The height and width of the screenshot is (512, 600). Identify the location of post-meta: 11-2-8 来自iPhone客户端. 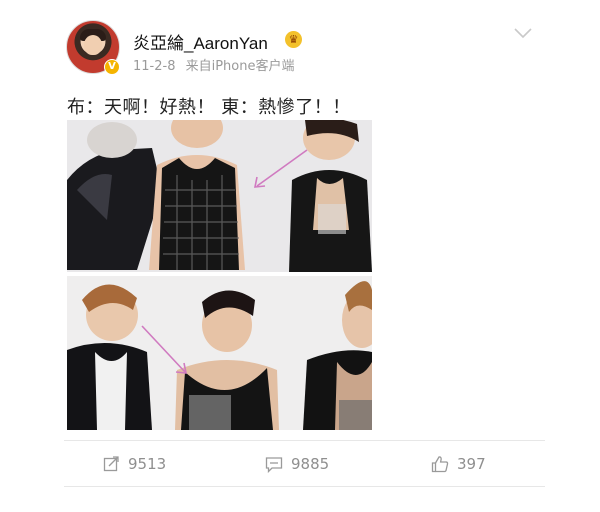
(217, 64).